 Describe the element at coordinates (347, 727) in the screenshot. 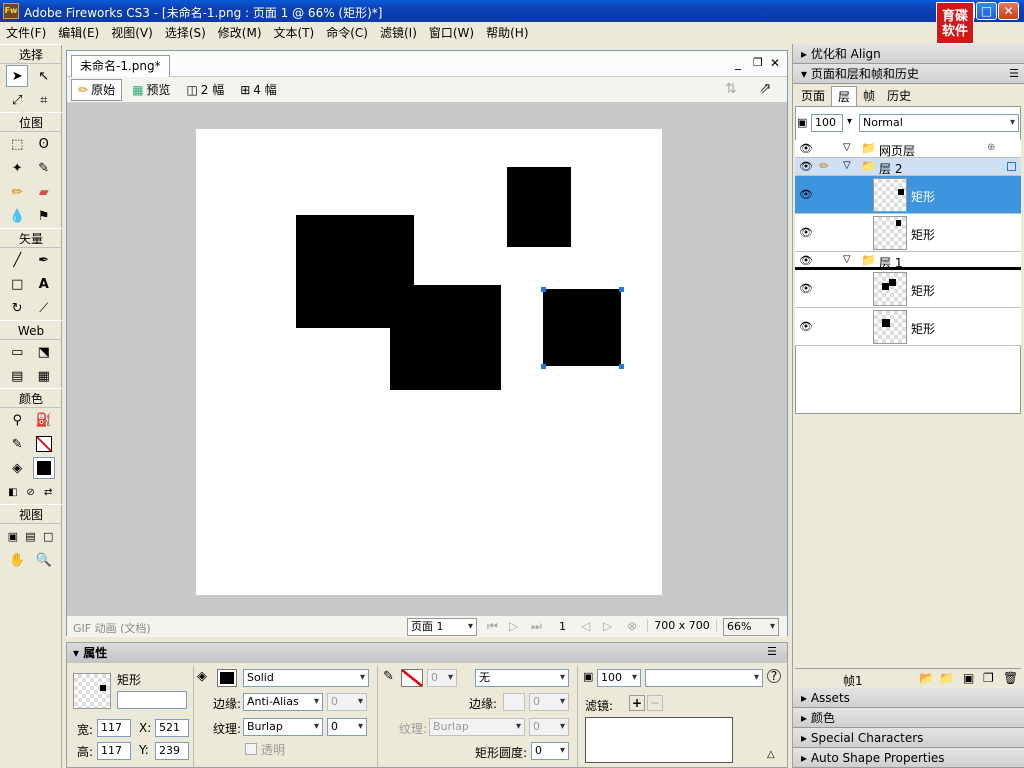

I see `texture-amount: 0` at that location.